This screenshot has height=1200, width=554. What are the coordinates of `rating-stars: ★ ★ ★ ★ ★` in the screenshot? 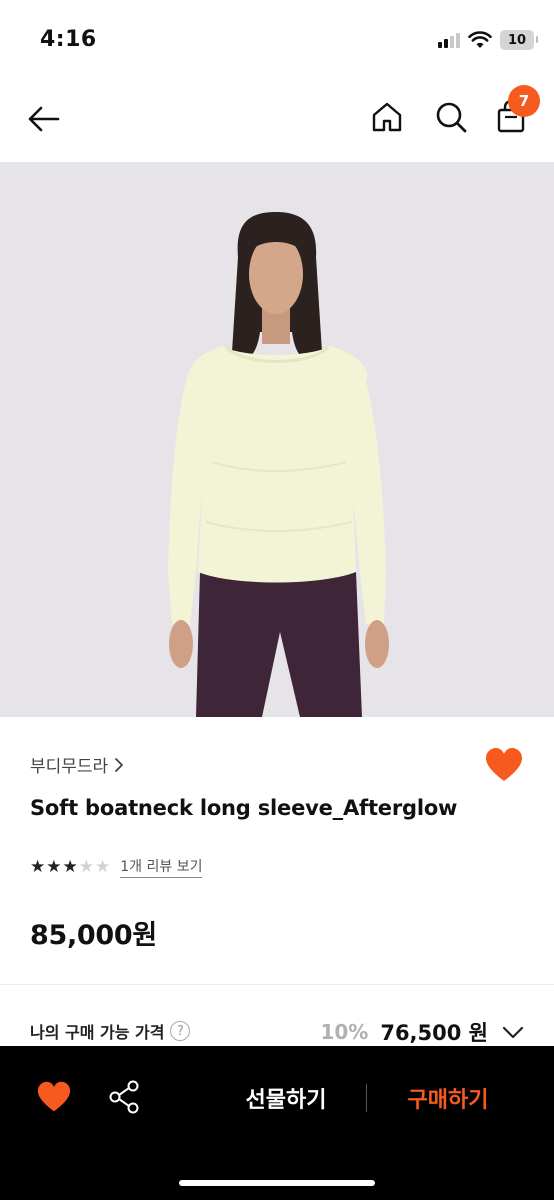 It's located at (70, 867).